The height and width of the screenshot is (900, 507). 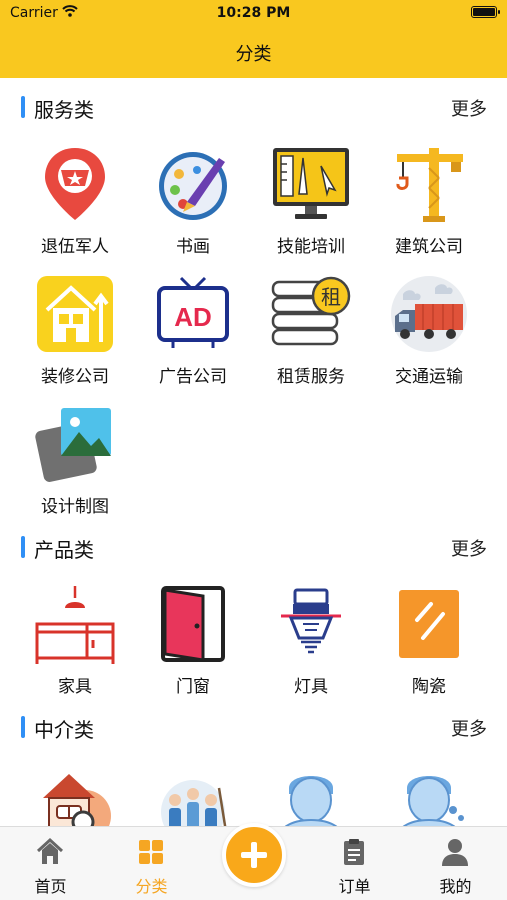 I want to click on grid-item-furniture: 家具, so click(x=75, y=644).